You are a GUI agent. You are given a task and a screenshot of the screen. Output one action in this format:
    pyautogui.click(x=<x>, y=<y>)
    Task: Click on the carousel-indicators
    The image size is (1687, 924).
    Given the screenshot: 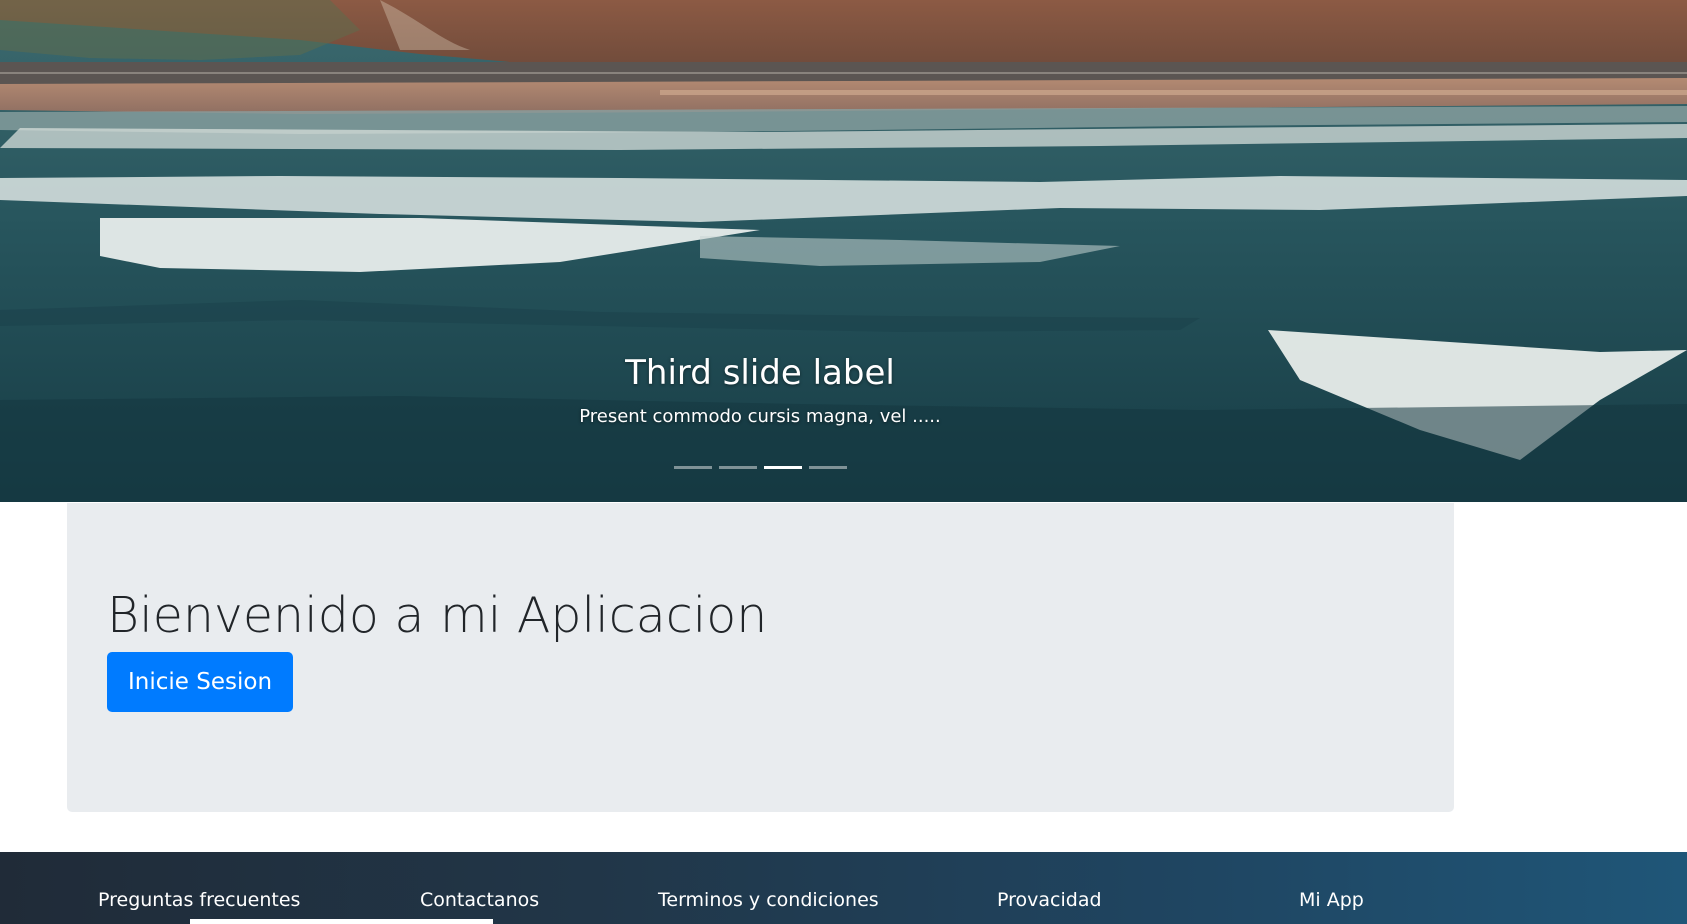 What is the action you would take?
    pyautogui.click(x=760, y=467)
    